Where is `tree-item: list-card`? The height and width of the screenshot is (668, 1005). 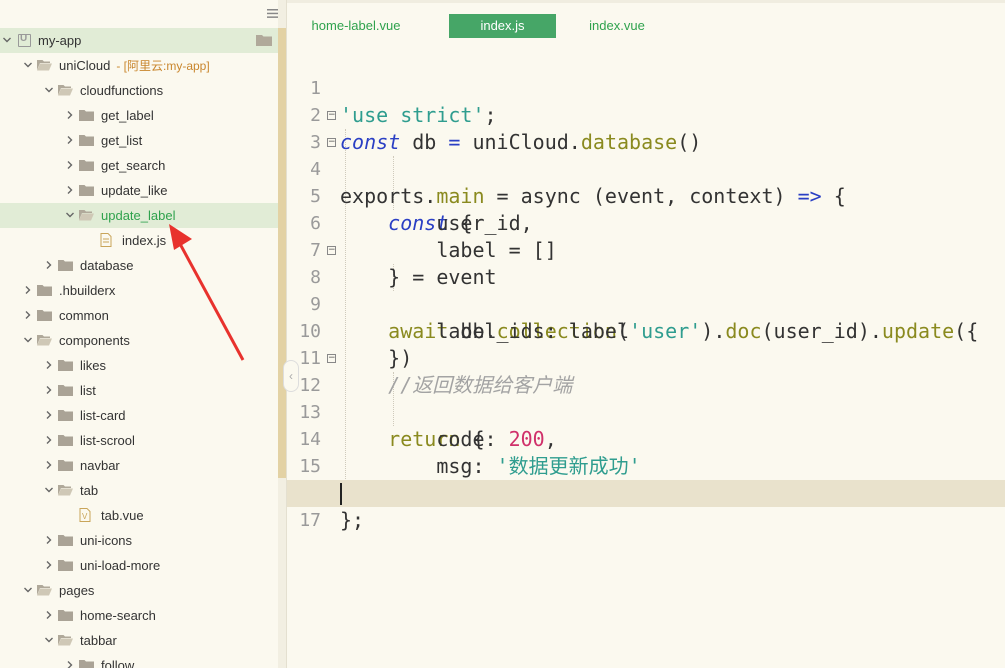
tree-item: list-card is located at coordinates (139, 415).